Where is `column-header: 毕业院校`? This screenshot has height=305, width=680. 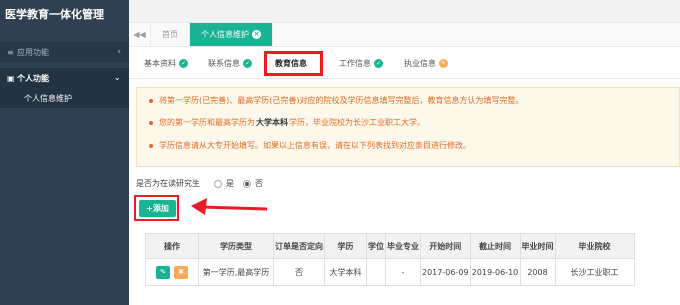 column-header: 毕业院校 is located at coordinates (594, 246).